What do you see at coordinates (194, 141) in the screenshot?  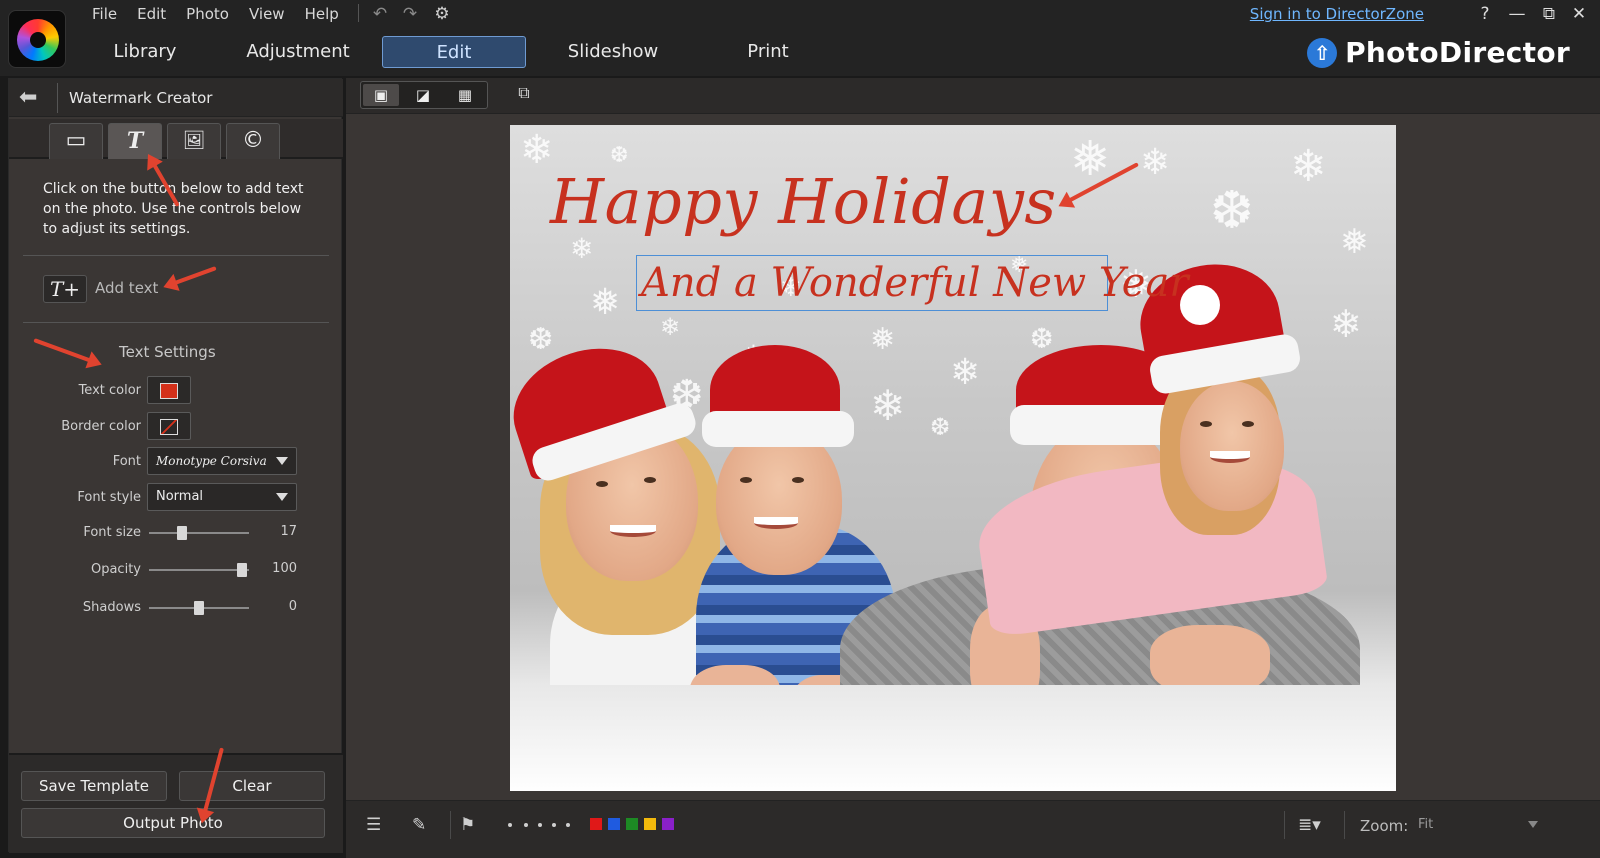 I see `image-tab-icon: 🖼` at bounding box center [194, 141].